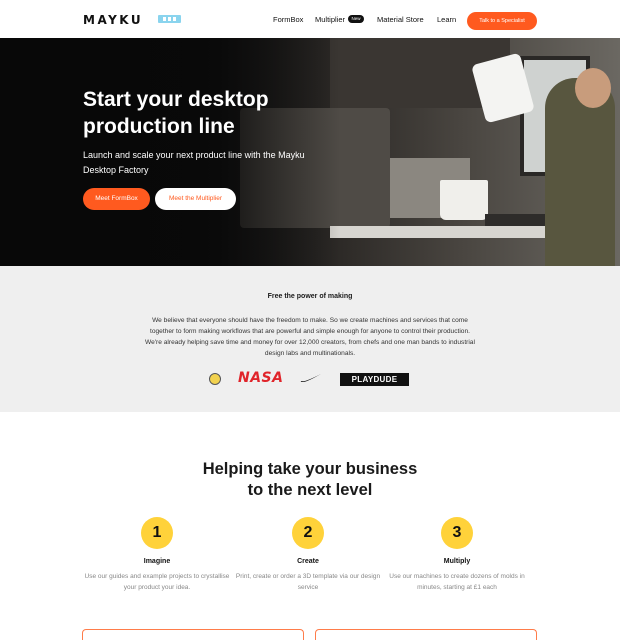 Image resolution: width=620 pixels, height=640 pixels. What do you see at coordinates (374, 379) in the screenshot?
I see `playdude-logo: PLAYDUDE` at bounding box center [374, 379].